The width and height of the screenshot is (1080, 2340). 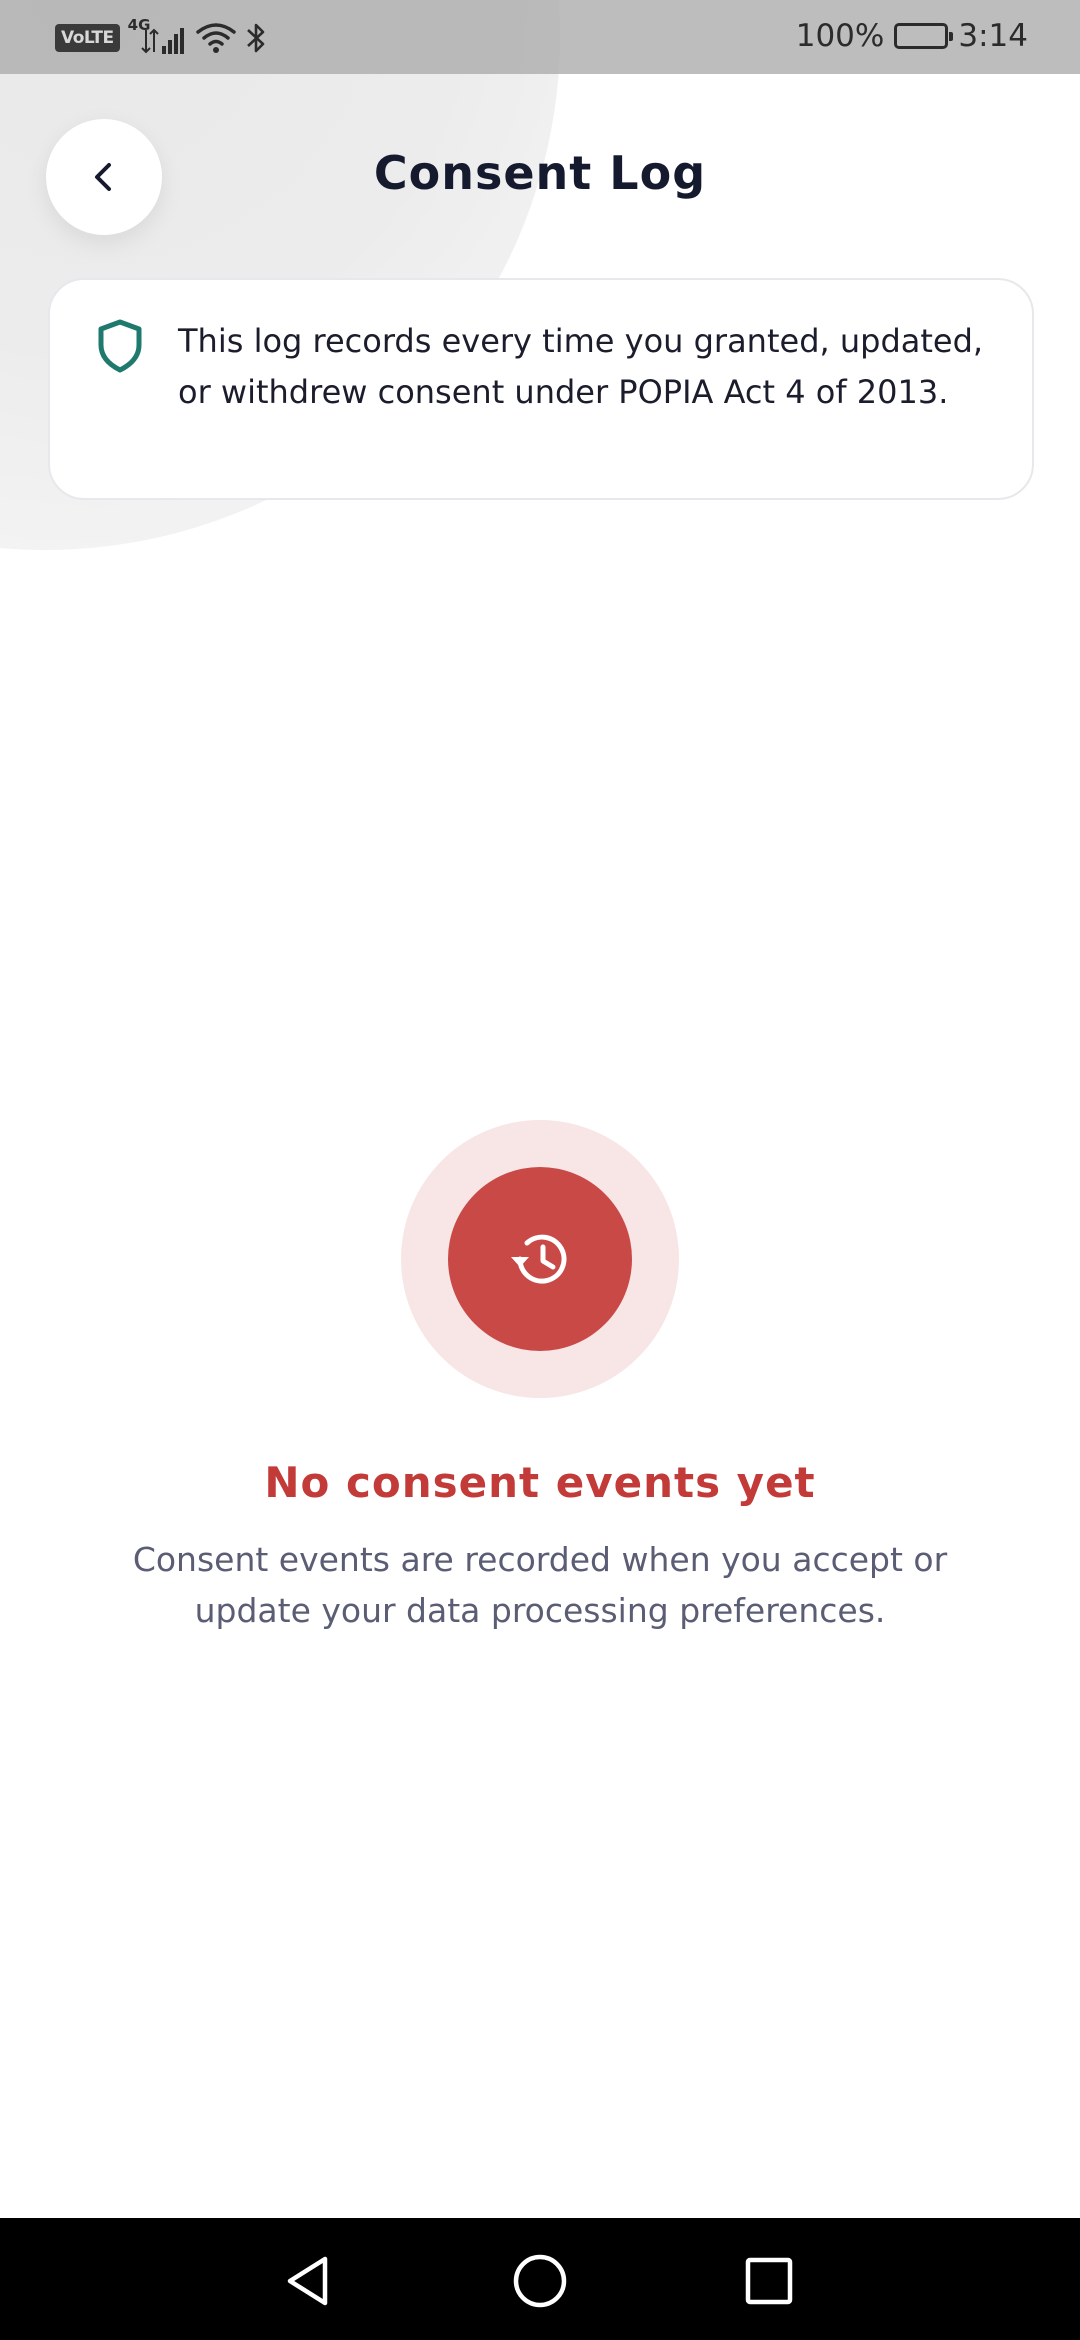 What do you see at coordinates (924, 36) in the screenshot?
I see `battery-icon` at bounding box center [924, 36].